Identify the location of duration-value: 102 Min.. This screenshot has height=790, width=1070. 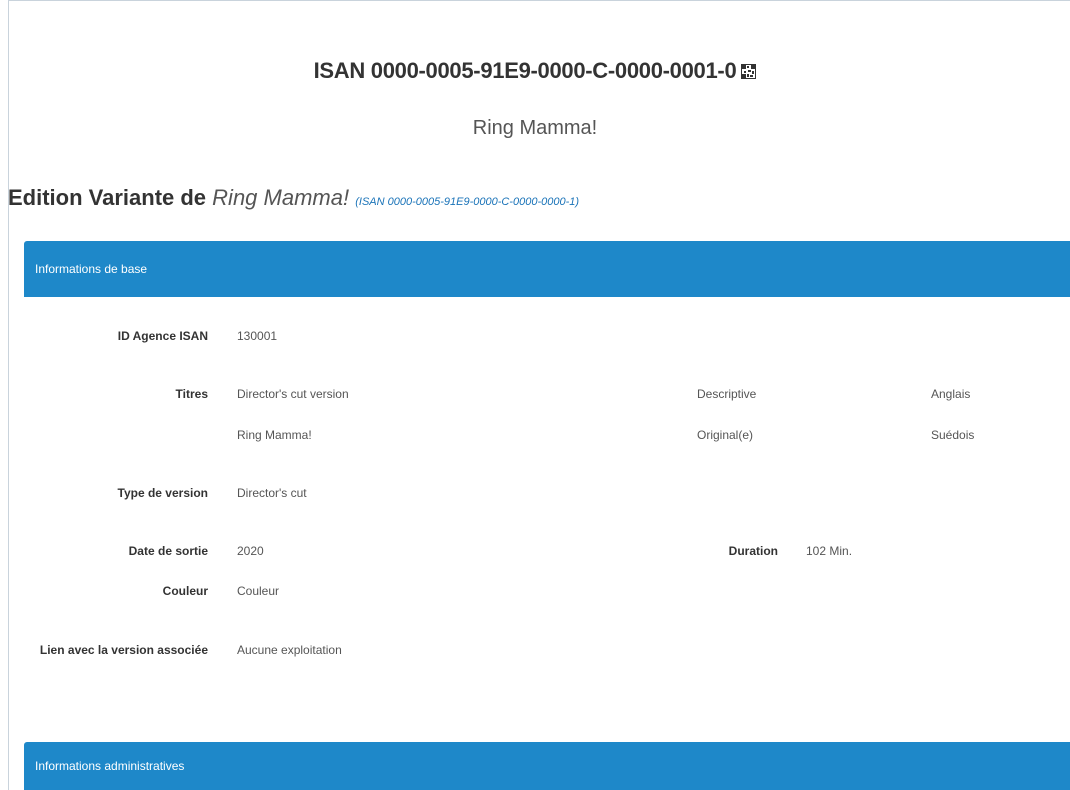
(829, 551).